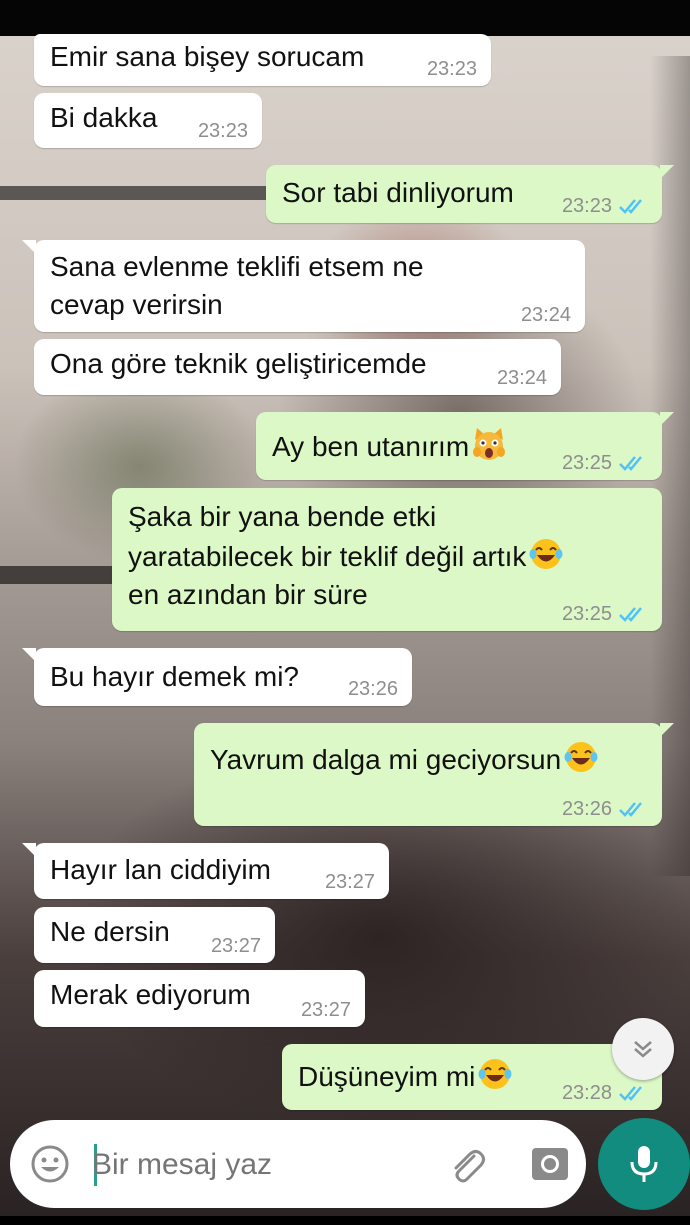 This screenshot has width=690, height=1225. I want to click on message-text: Ne dersin, so click(110, 931).